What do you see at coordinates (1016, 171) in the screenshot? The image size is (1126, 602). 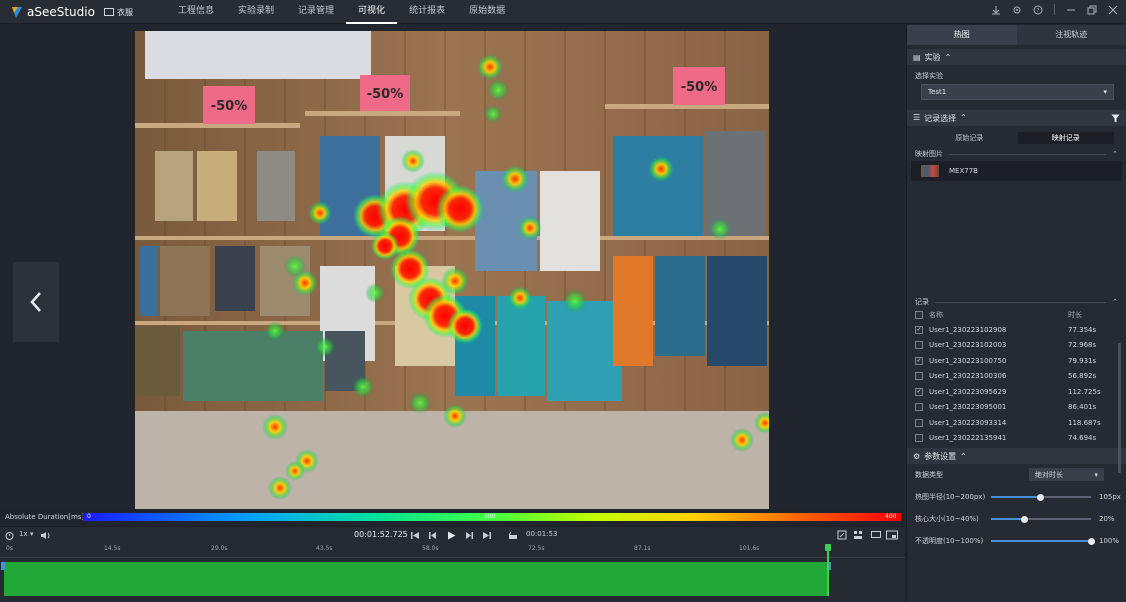 I see `mapped-image-item: MEX77B` at bounding box center [1016, 171].